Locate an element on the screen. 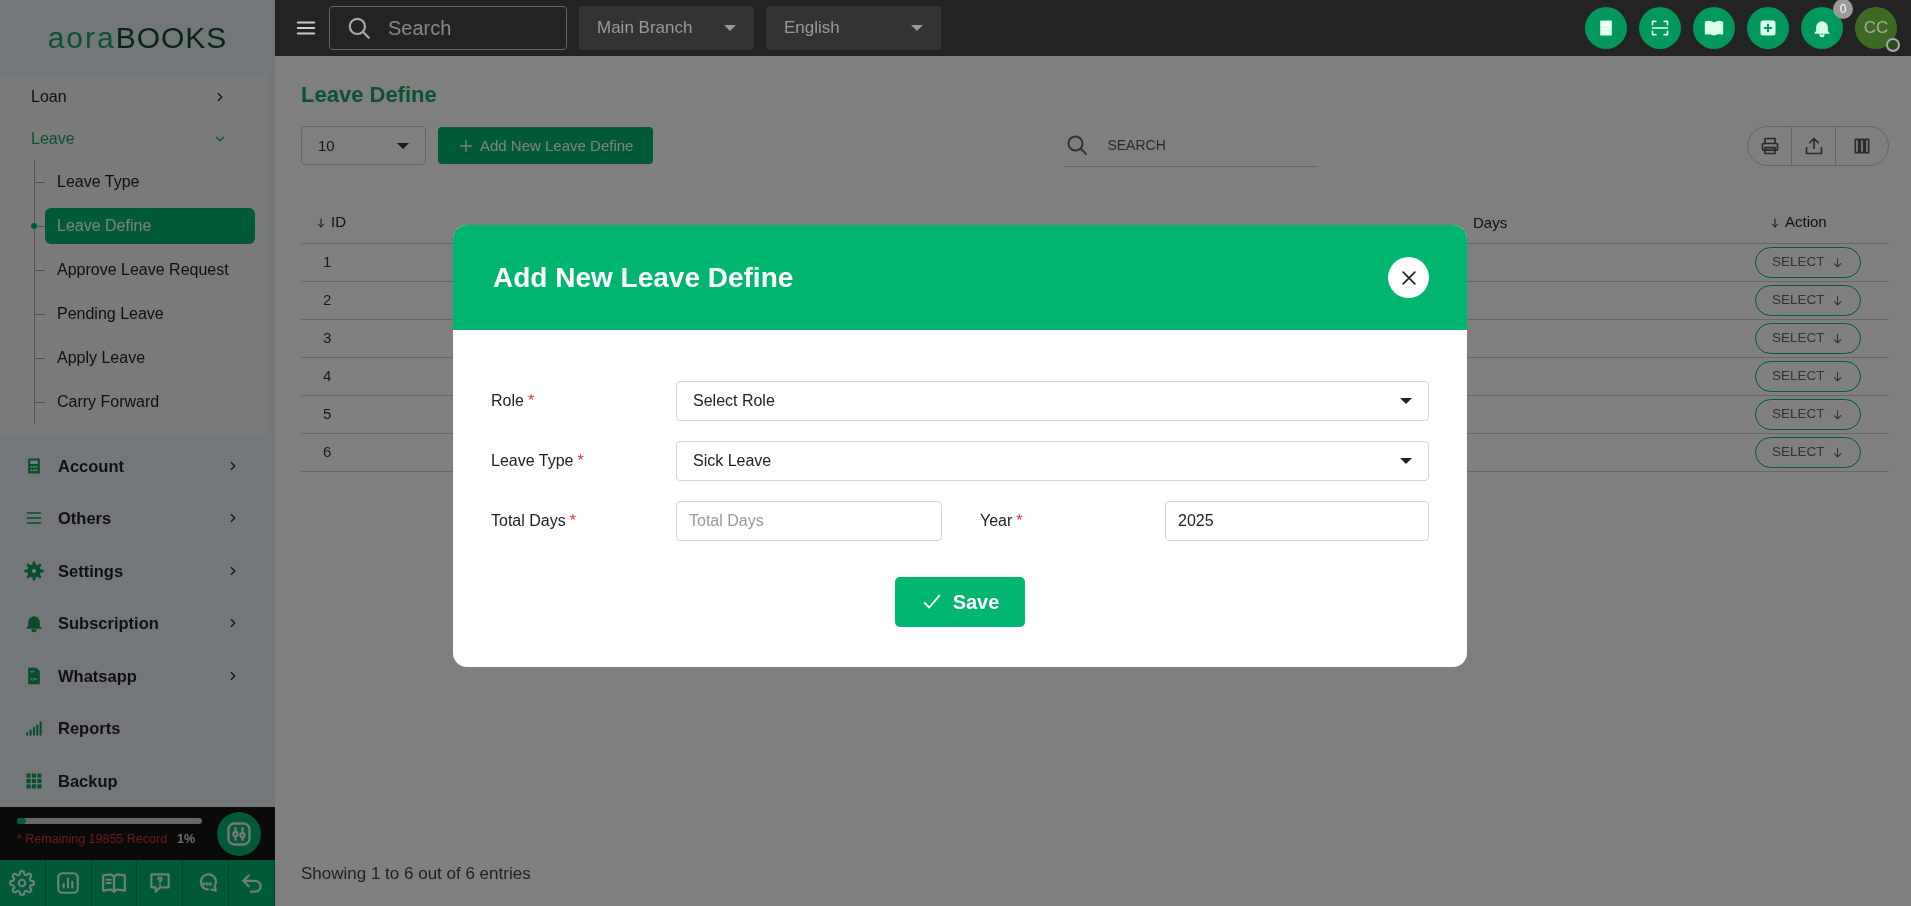  tree-dot is located at coordinates (34, 225).